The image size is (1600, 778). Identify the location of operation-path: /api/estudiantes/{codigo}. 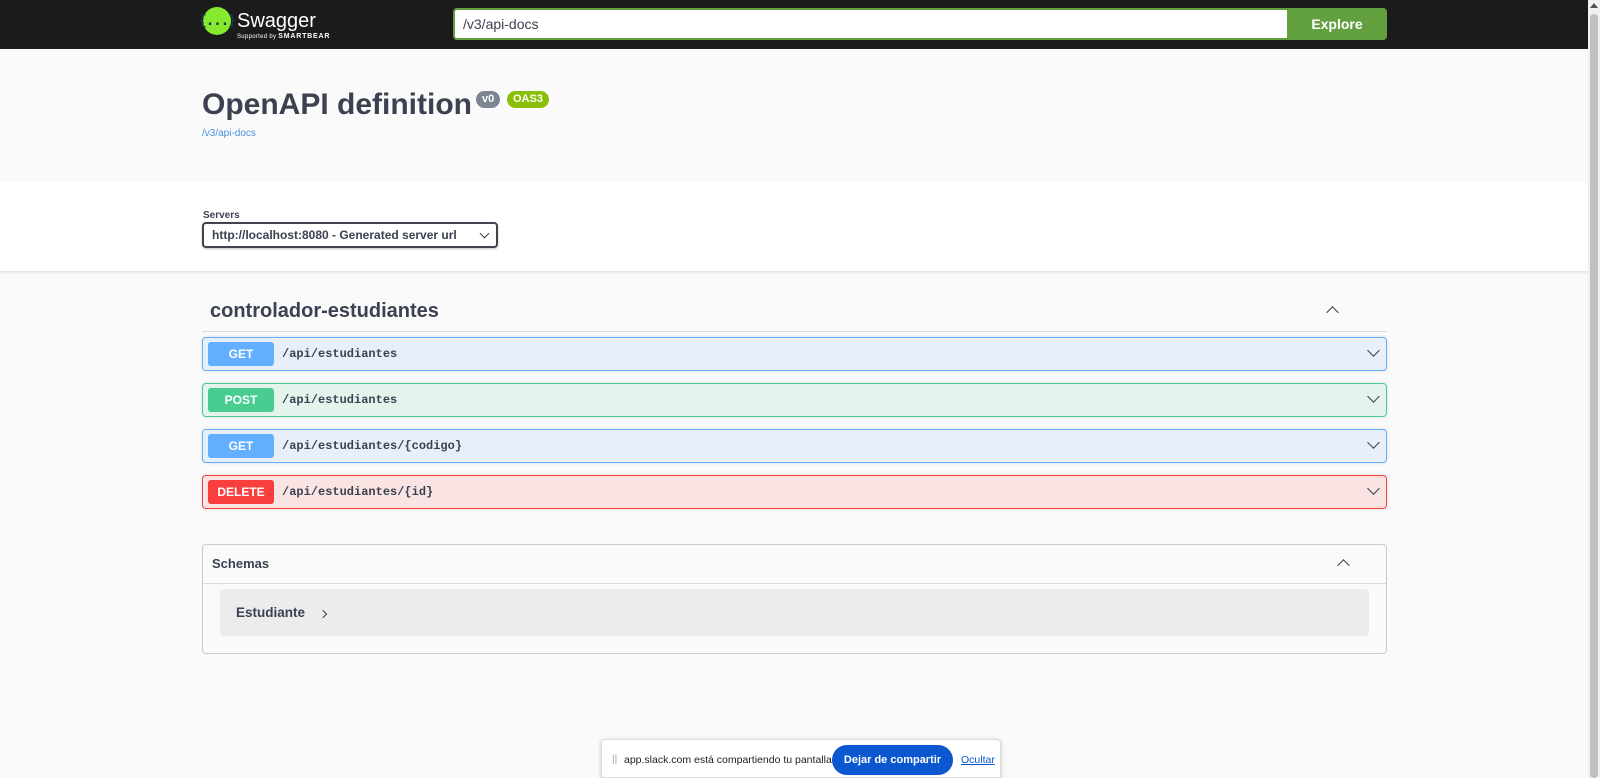
(372, 446).